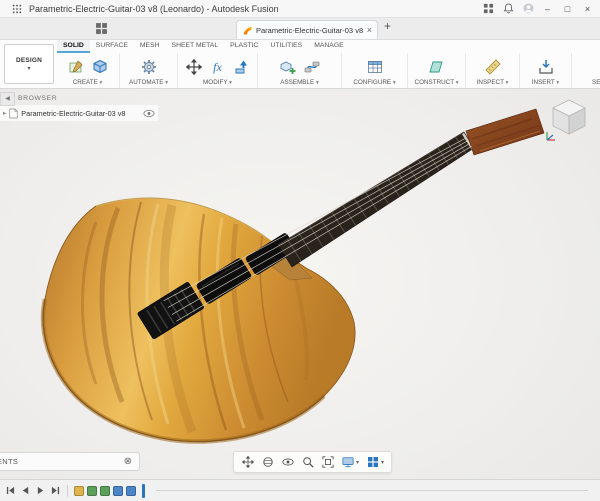 The height and width of the screenshot is (501, 600). What do you see at coordinates (9, 461) in the screenshot?
I see `comments-title: COMMENTS` at bounding box center [9, 461].